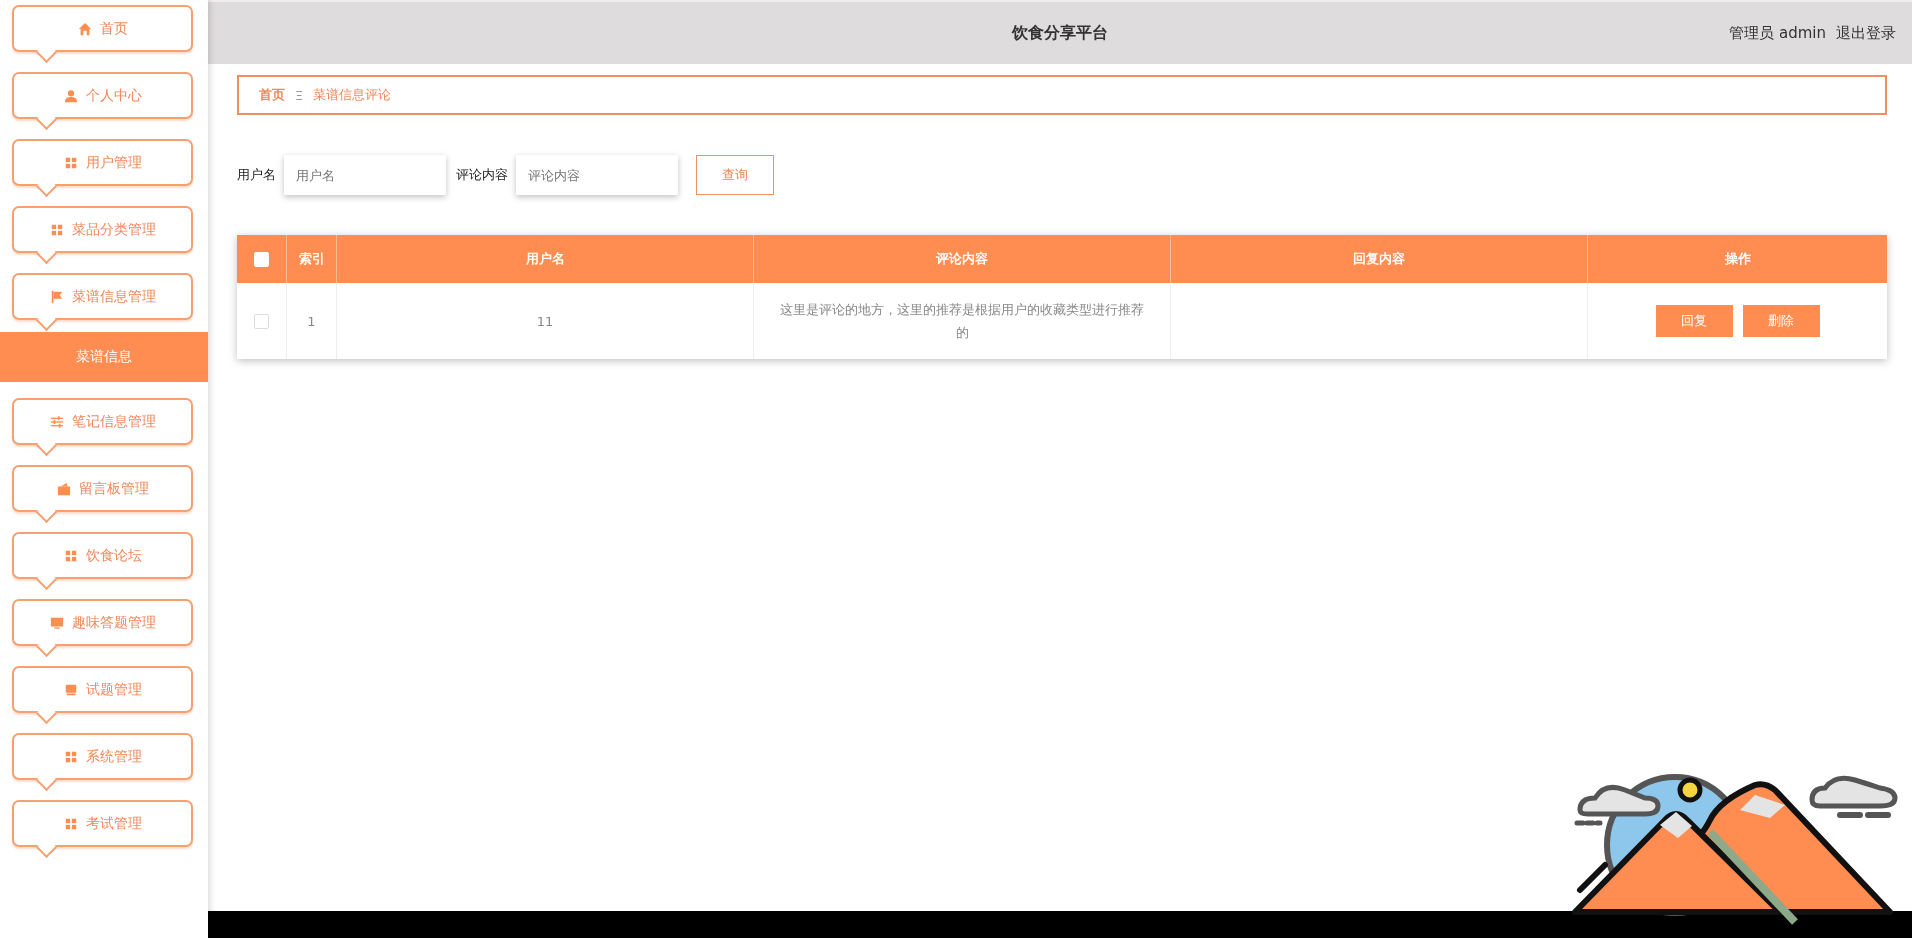  Describe the element at coordinates (1379, 259) in the screenshot. I see `column-header: 回复内容` at that location.